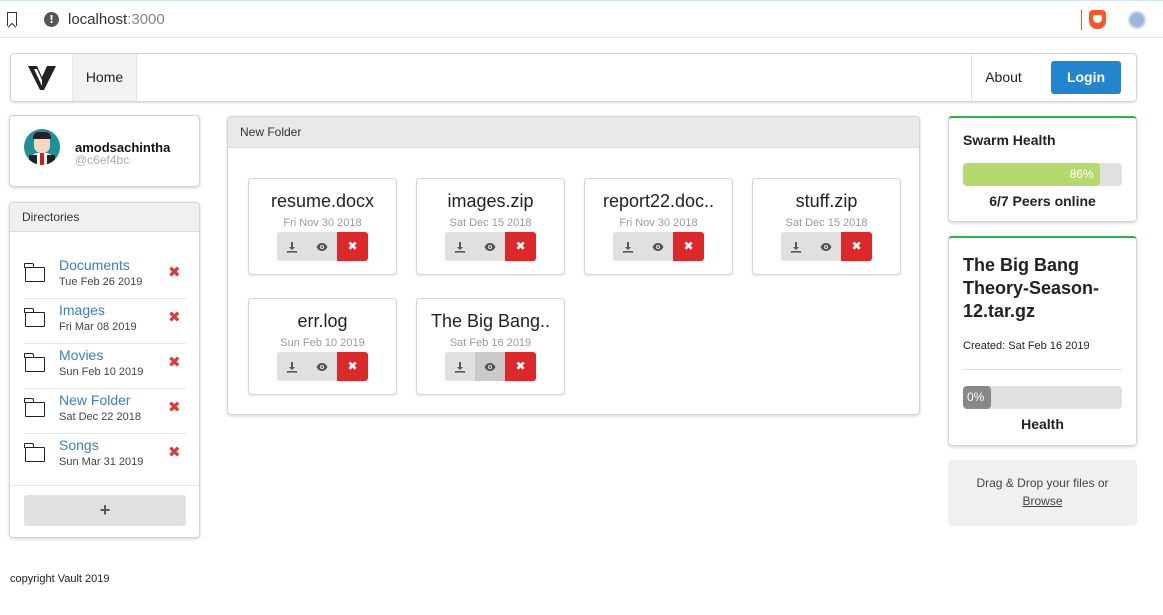 The width and height of the screenshot is (1163, 615). What do you see at coordinates (12, 19) in the screenshot?
I see `bookmark-icon` at bounding box center [12, 19].